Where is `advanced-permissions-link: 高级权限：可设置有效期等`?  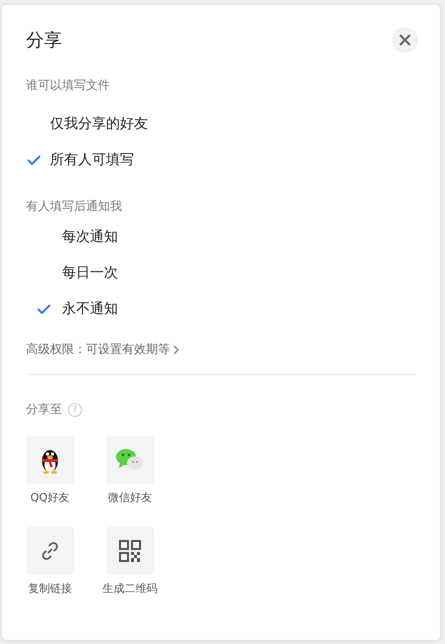 advanced-permissions-link: 高级权限：可设置有效期等 is located at coordinates (102, 349).